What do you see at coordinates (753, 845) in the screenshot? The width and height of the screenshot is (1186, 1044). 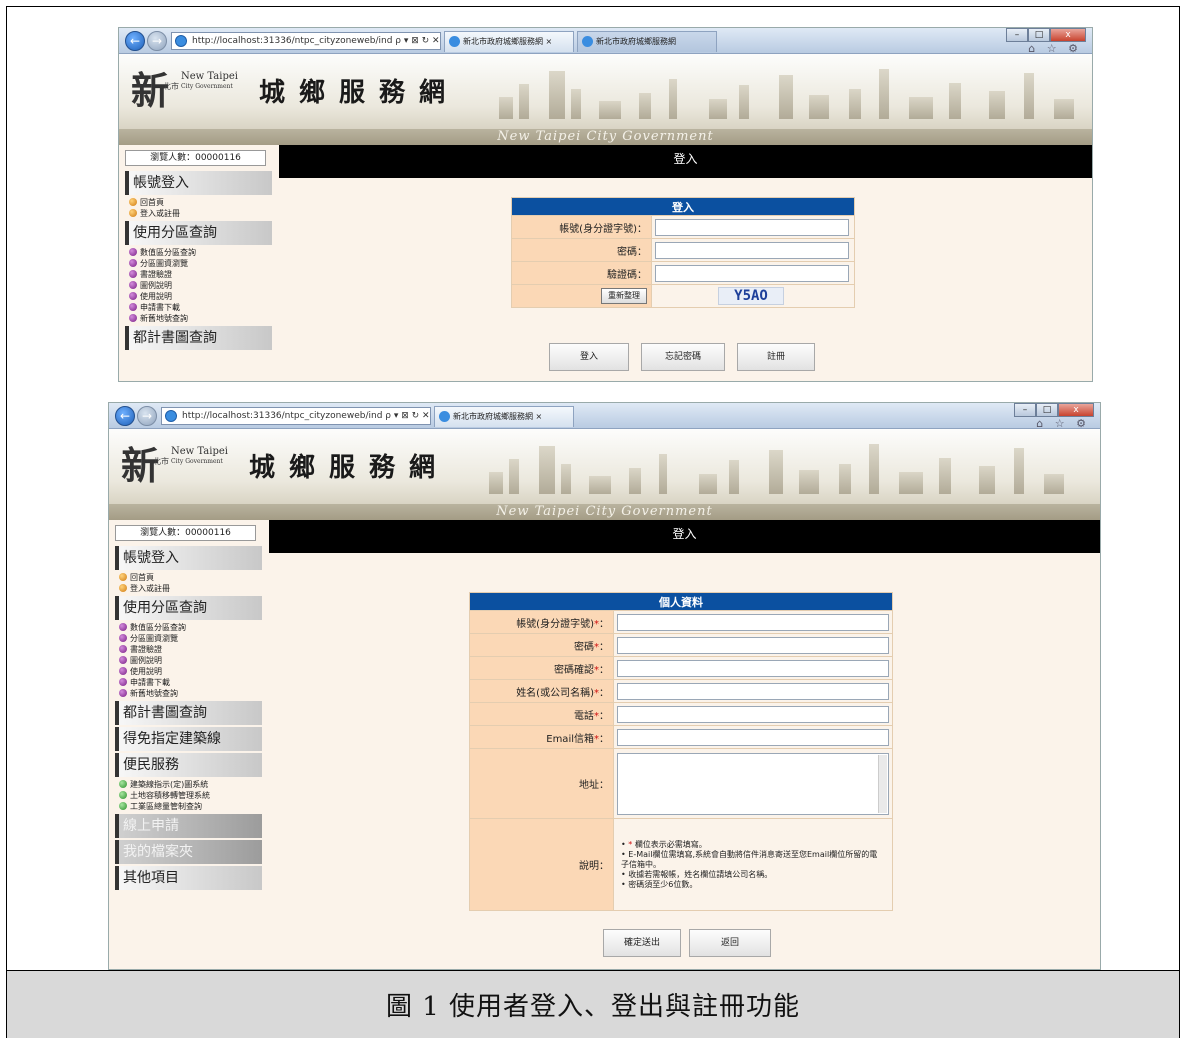 I see `note-item: * 欄位表示必需填寫。` at bounding box center [753, 845].